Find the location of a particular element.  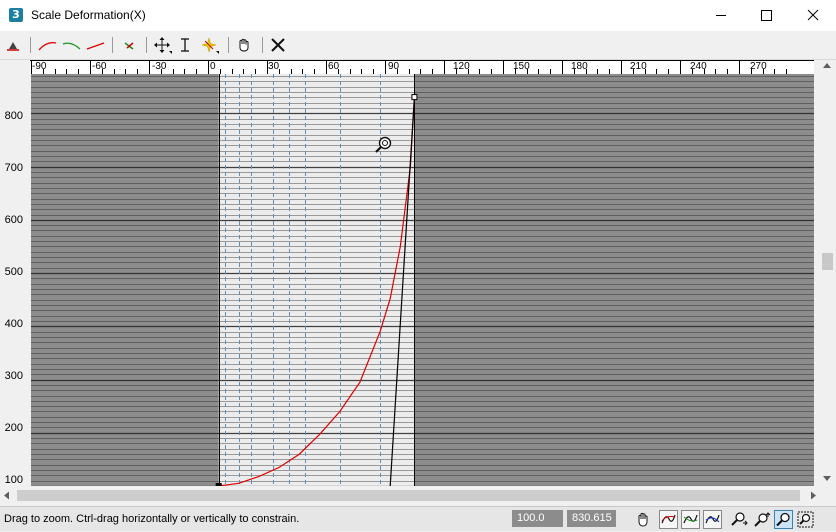

zoom-horizontal-drag-icon is located at coordinates (739, 519).